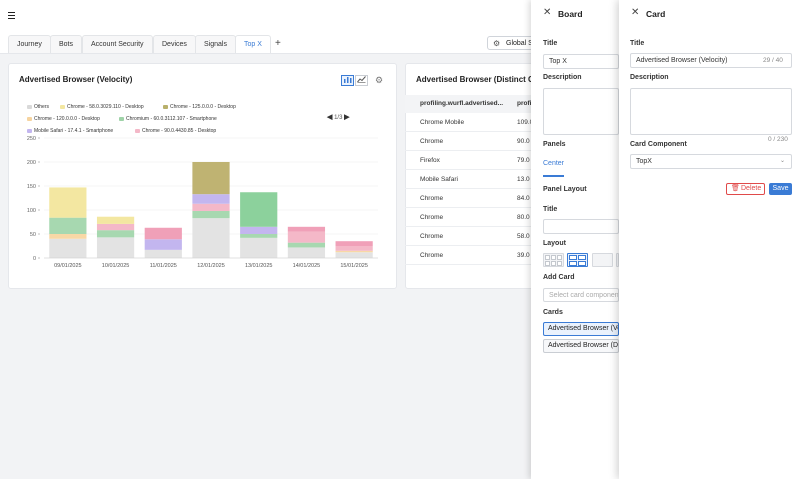  I want to click on card-component-select: TopX ⌄, so click(711, 161).